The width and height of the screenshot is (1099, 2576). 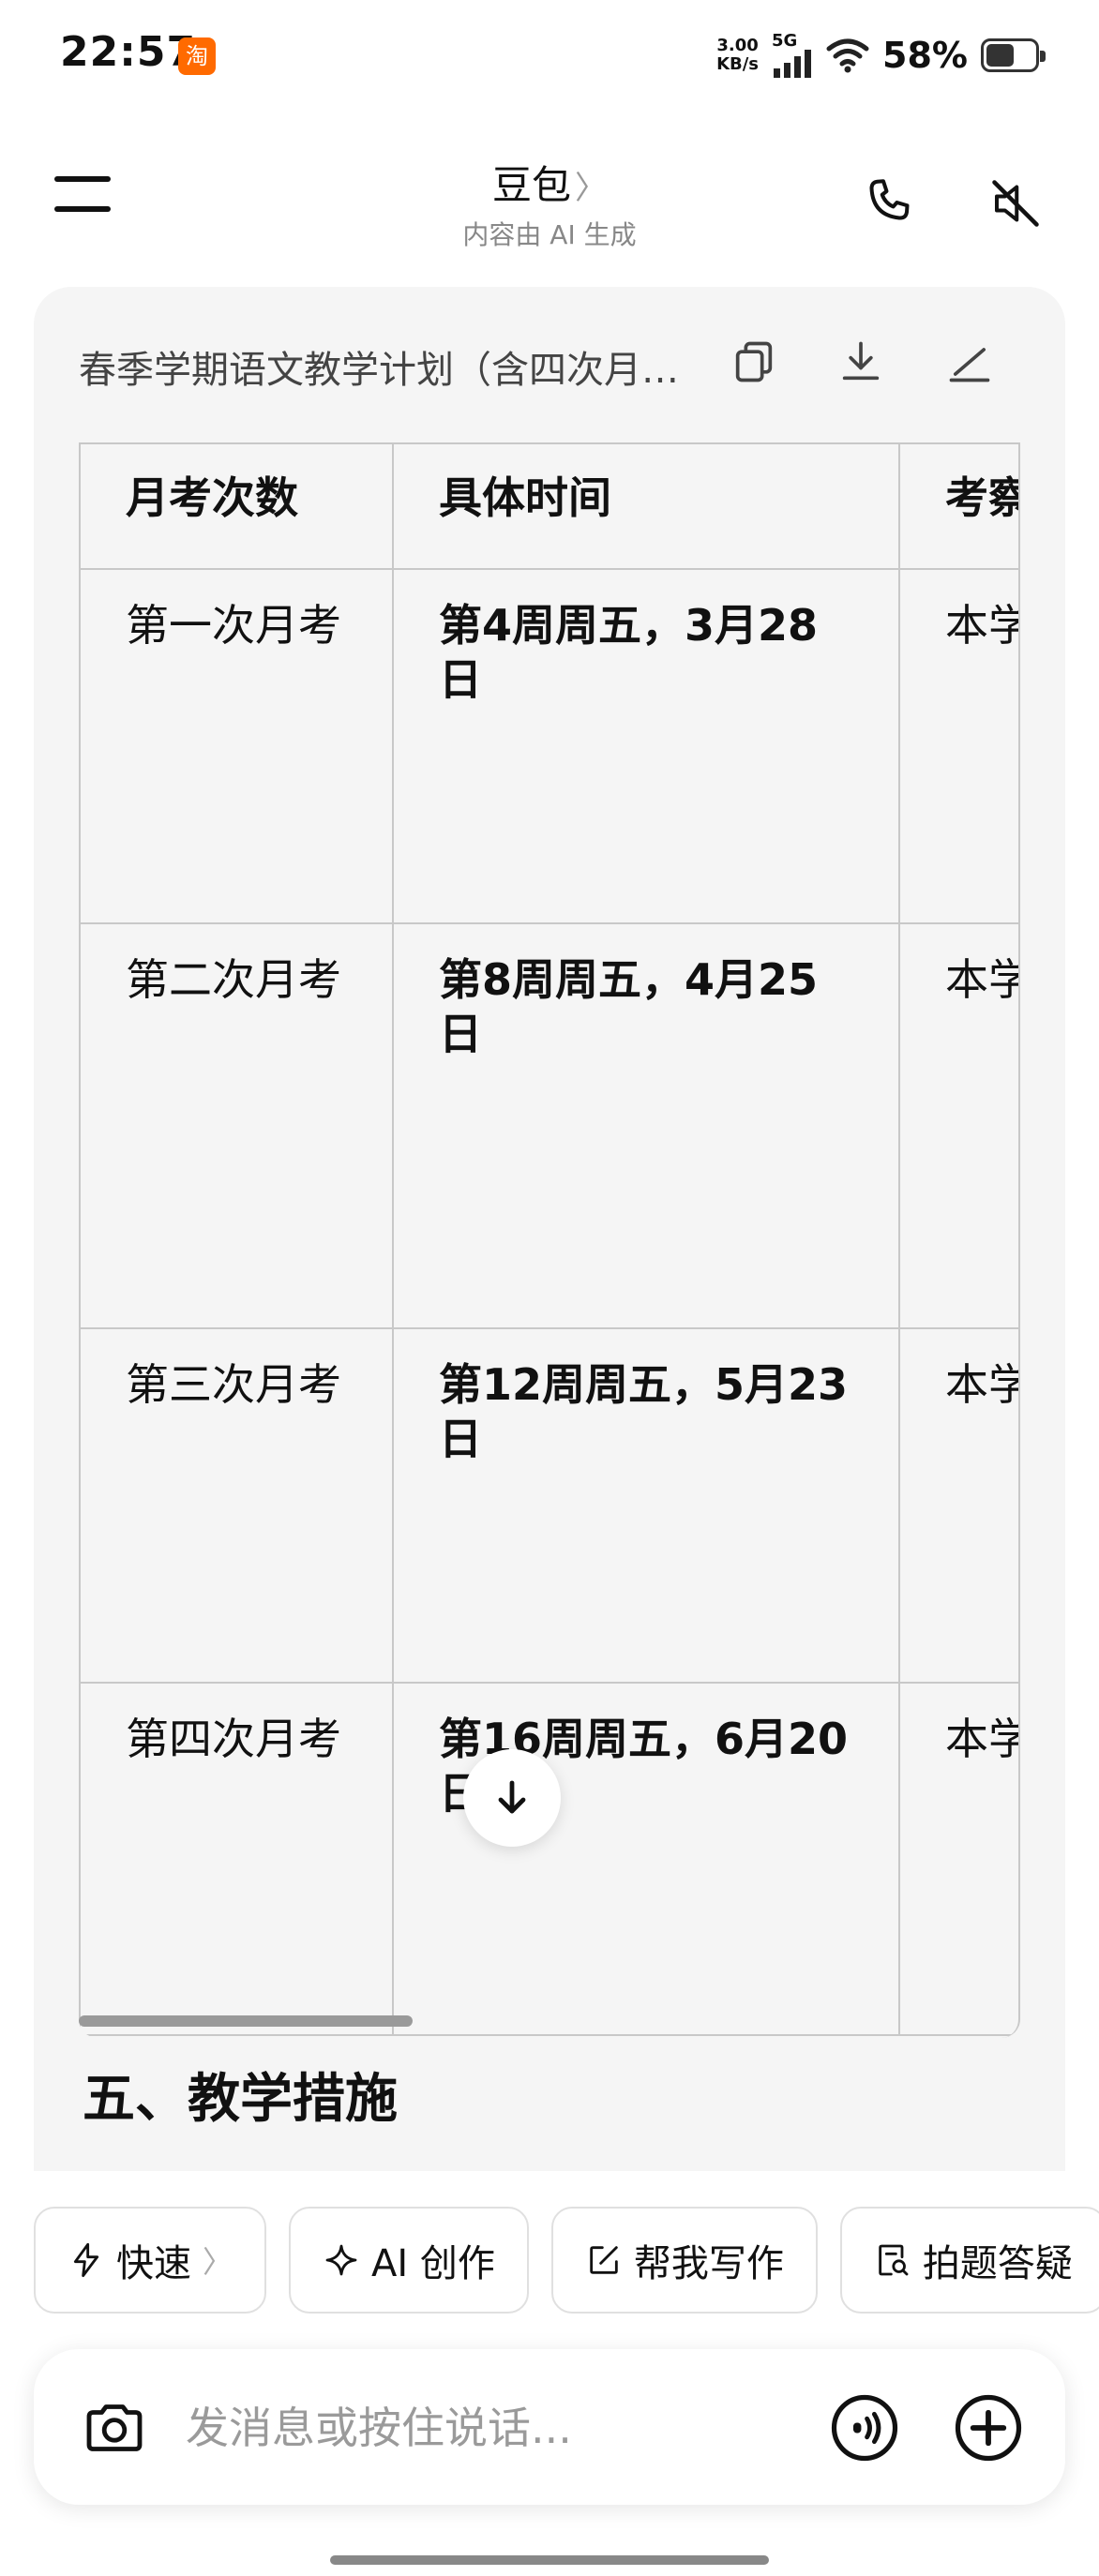 I want to click on header-cell-scope: 考察, so click(x=958, y=506).